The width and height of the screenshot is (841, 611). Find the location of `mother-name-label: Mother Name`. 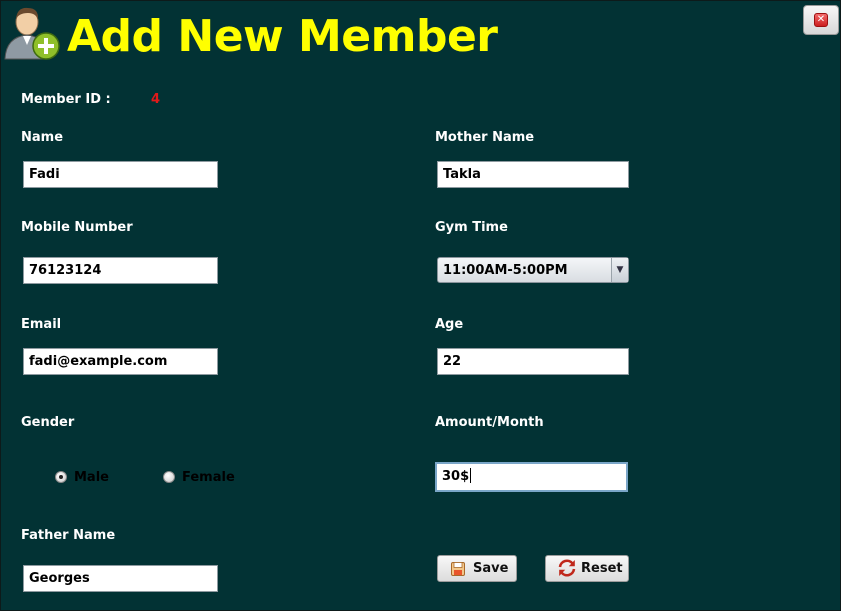

mother-name-label: Mother Name is located at coordinates (485, 137).